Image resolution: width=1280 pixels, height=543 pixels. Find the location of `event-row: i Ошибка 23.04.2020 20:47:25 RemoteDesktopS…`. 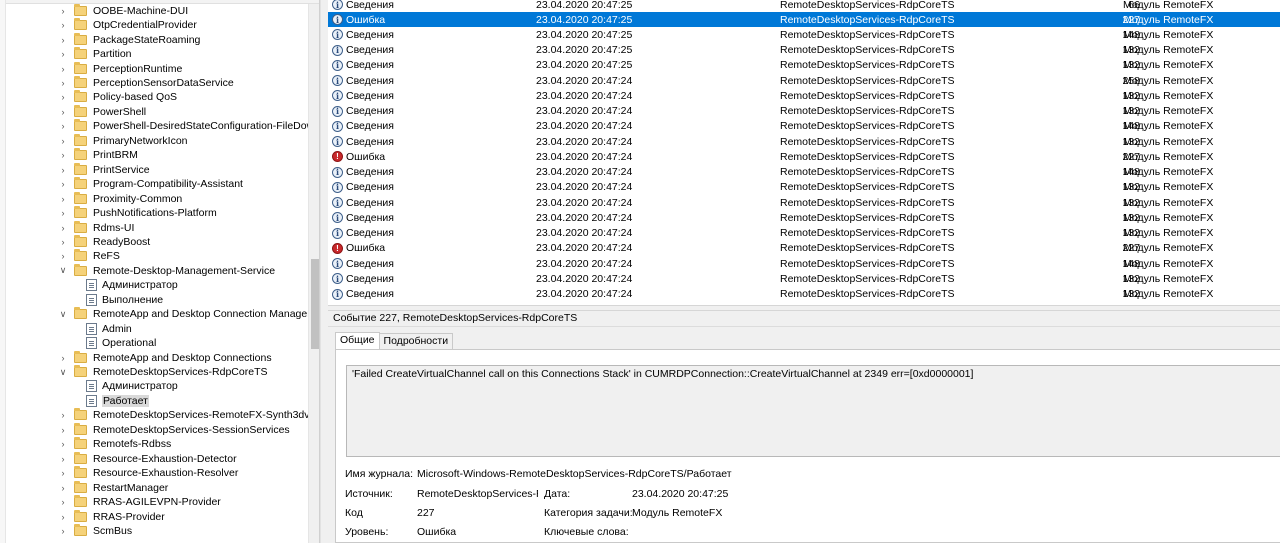

event-row: i Ошибка 23.04.2020 20:47:25 RemoteDesktopS… is located at coordinates (804, 20).